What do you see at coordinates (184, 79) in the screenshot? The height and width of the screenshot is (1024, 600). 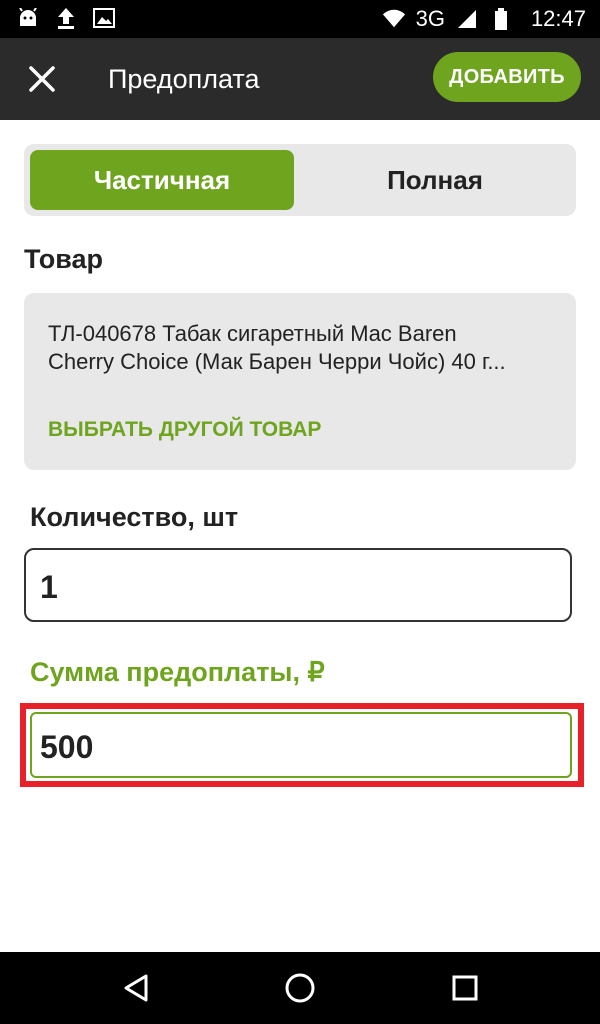 I see `page-title: Предоплата` at bounding box center [184, 79].